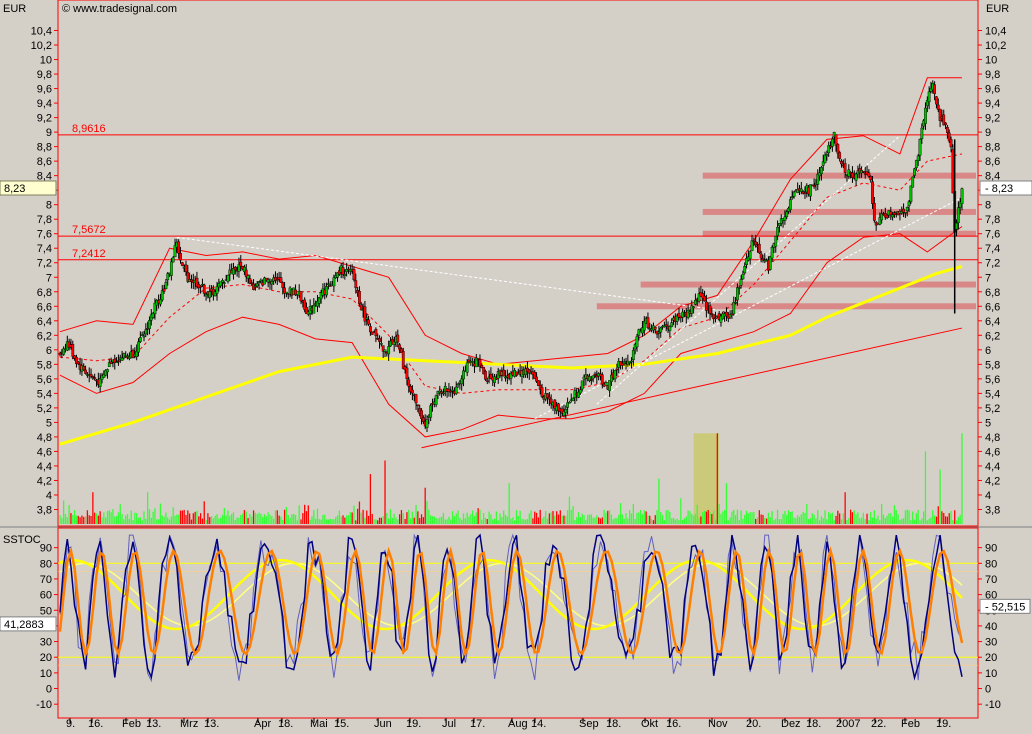 The image size is (1032, 734). Describe the element at coordinates (993, 705) in the screenshot. I see `stoch-tick-label: -10` at that location.